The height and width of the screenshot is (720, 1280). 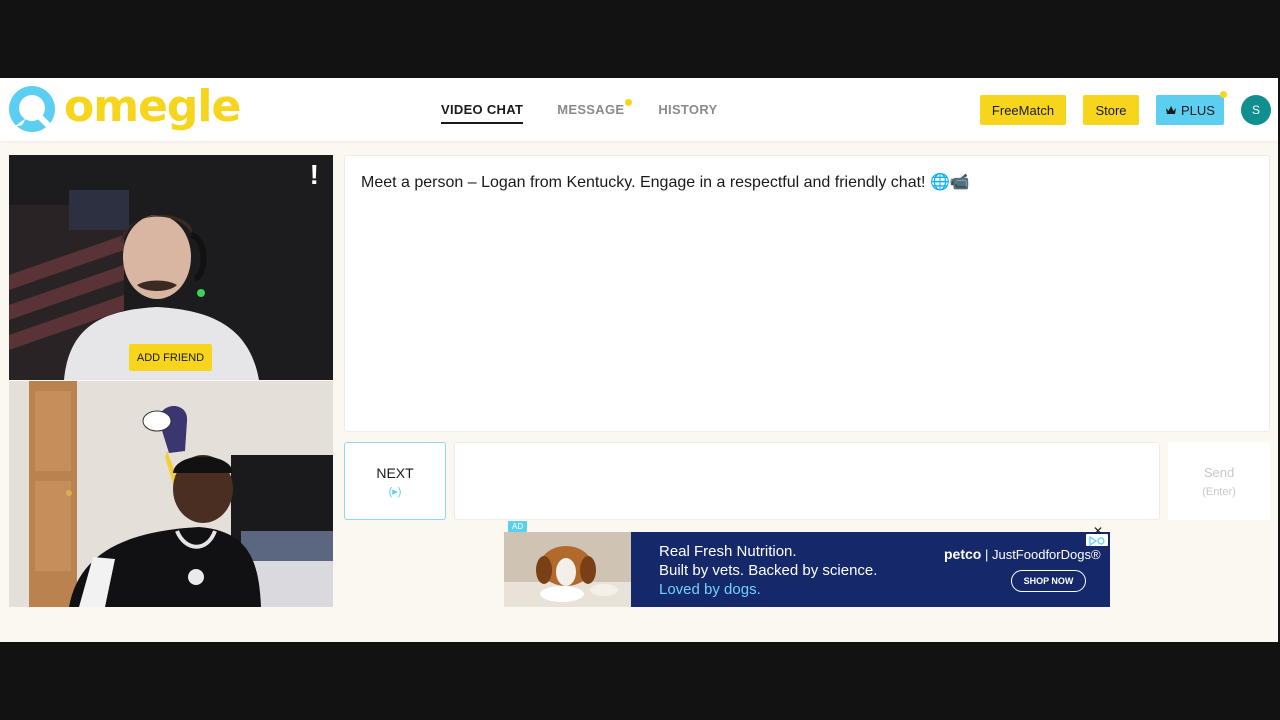 I want to click on adchoices-icon, so click(x=1097, y=540).